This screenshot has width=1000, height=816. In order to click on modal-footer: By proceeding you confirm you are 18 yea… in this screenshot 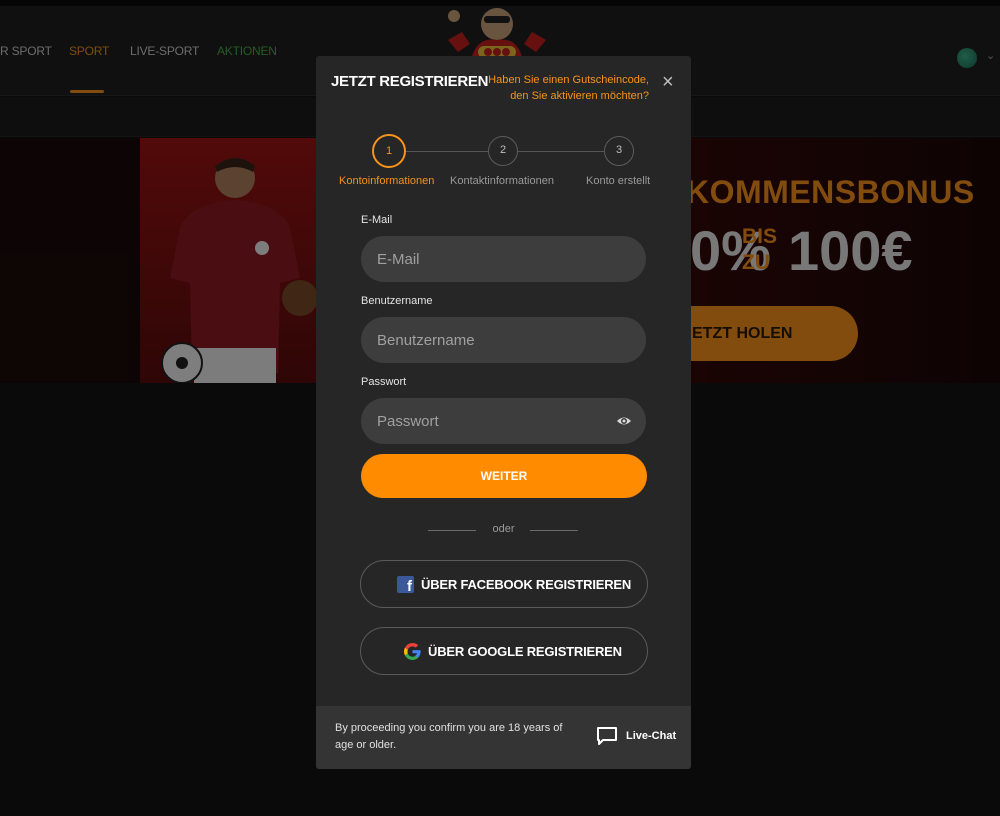, I will do `click(503, 737)`.